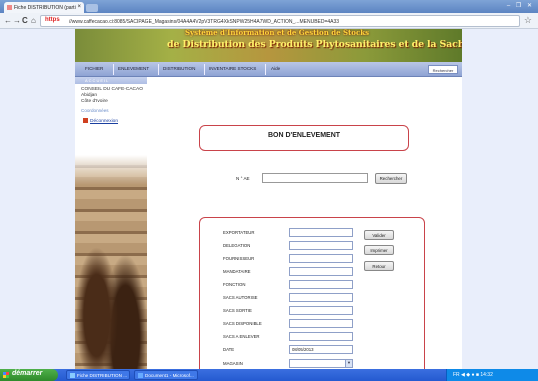 This screenshot has width=538, height=381. I want to click on field-label-delegation: DELEGATION, so click(237, 245).